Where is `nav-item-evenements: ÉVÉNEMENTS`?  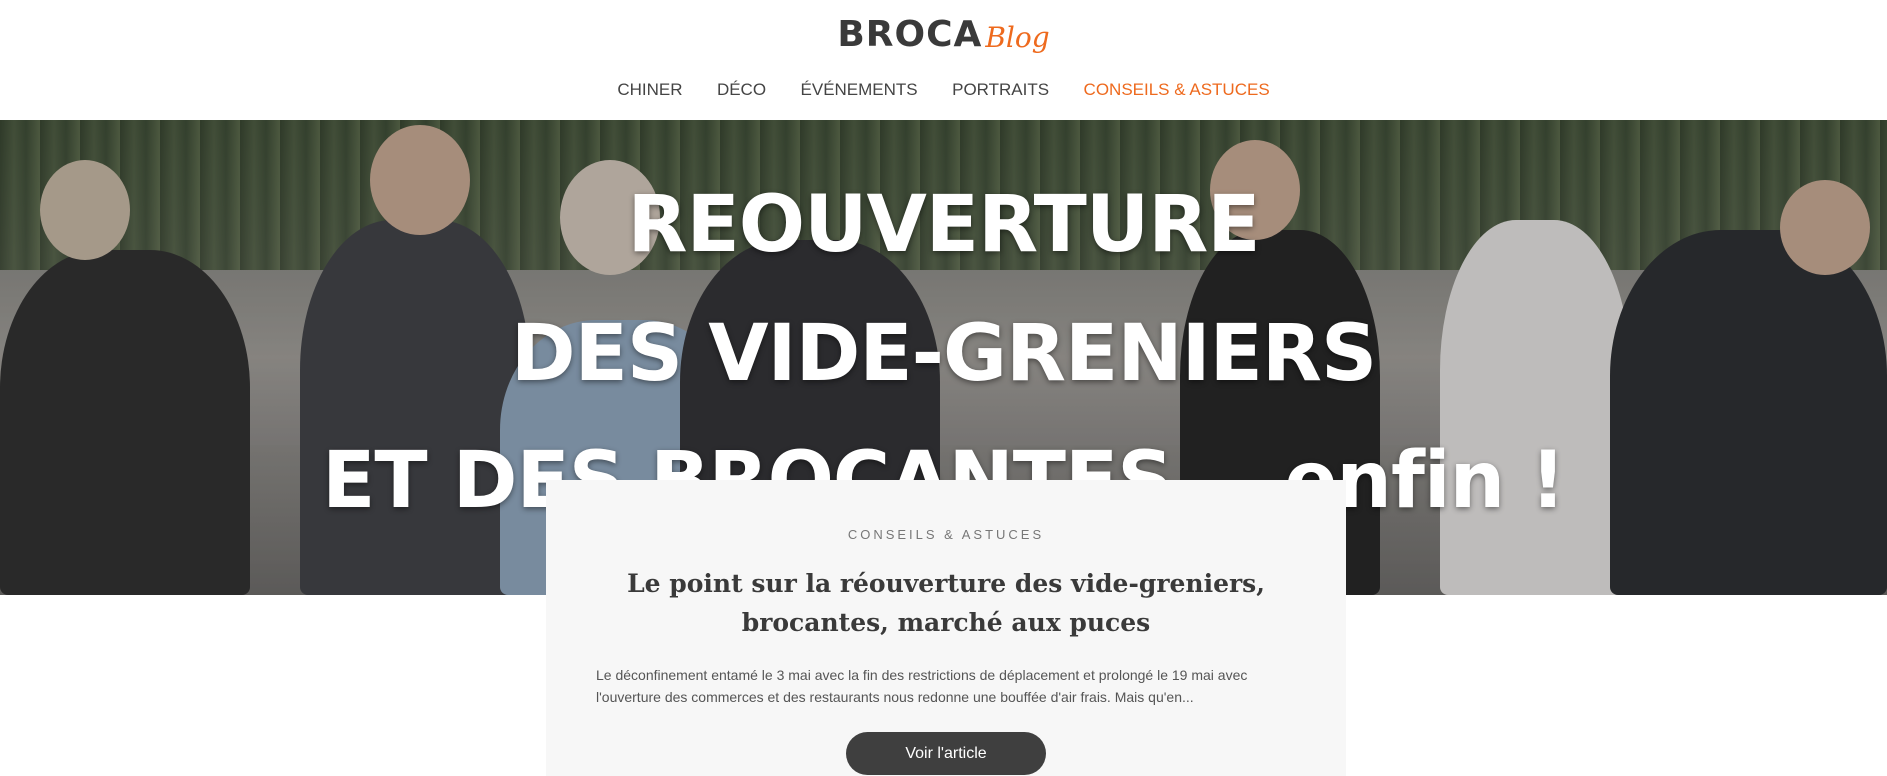 nav-item-evenements: ÉVÉNEMENTS is located at coordinates (859, 90).